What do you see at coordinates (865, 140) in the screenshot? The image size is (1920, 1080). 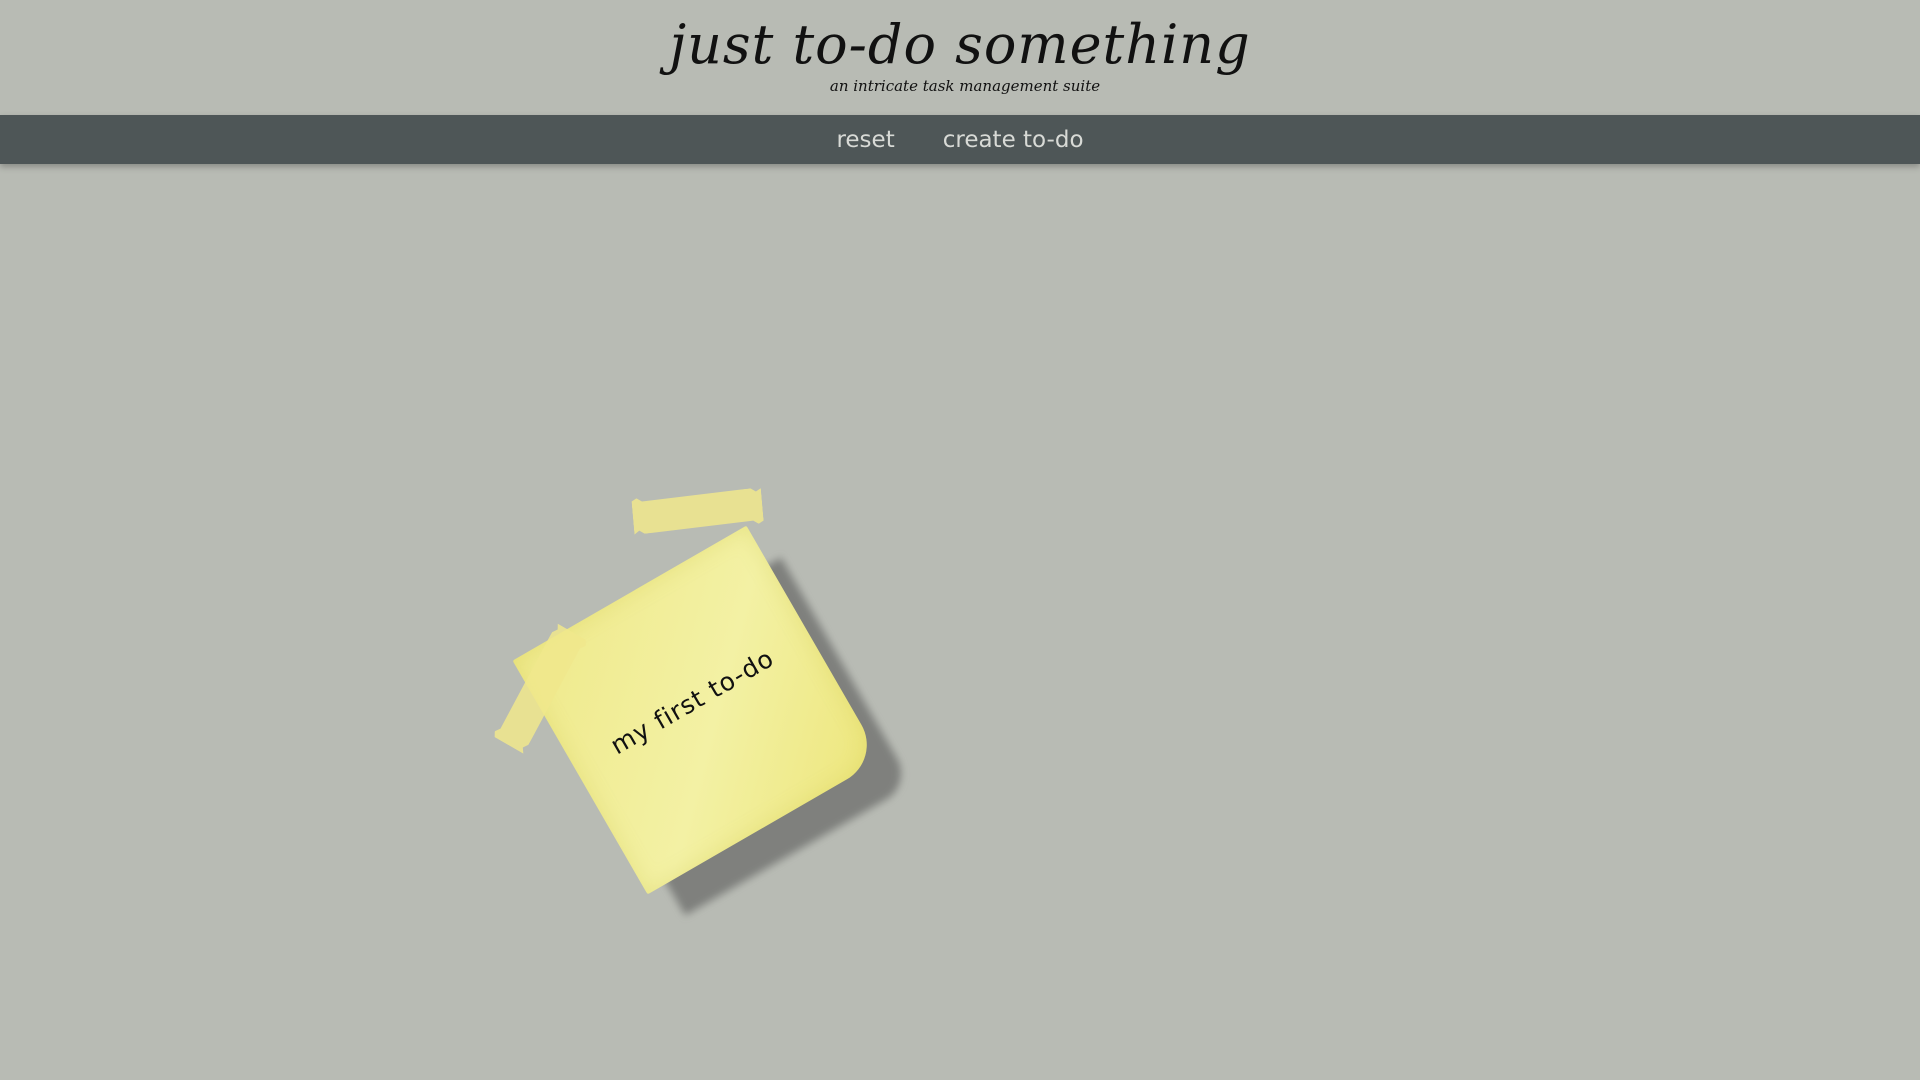 I see `reset-button: reset` at bounding box center [865, 140].